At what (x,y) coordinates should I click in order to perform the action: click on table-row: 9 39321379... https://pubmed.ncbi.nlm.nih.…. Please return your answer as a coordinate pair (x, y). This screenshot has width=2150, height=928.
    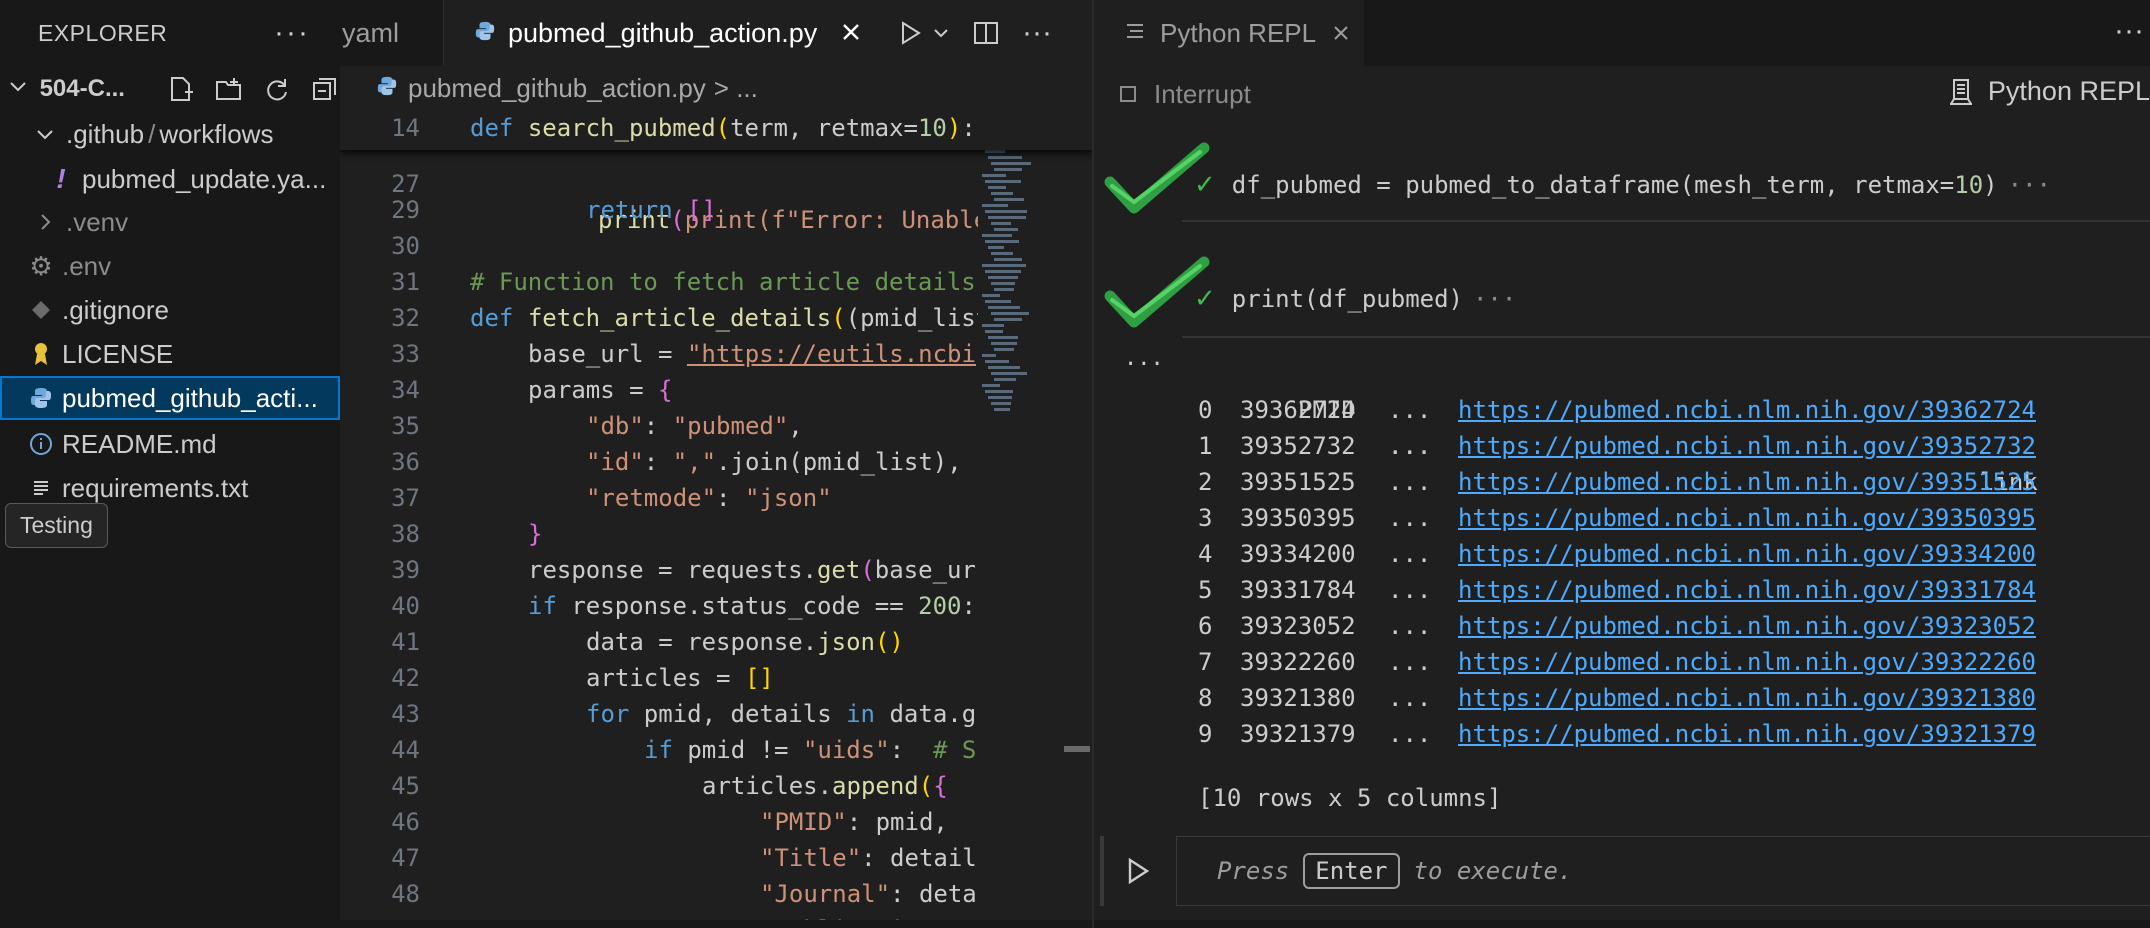
    Looking at the image, I should click on (1622, 734).